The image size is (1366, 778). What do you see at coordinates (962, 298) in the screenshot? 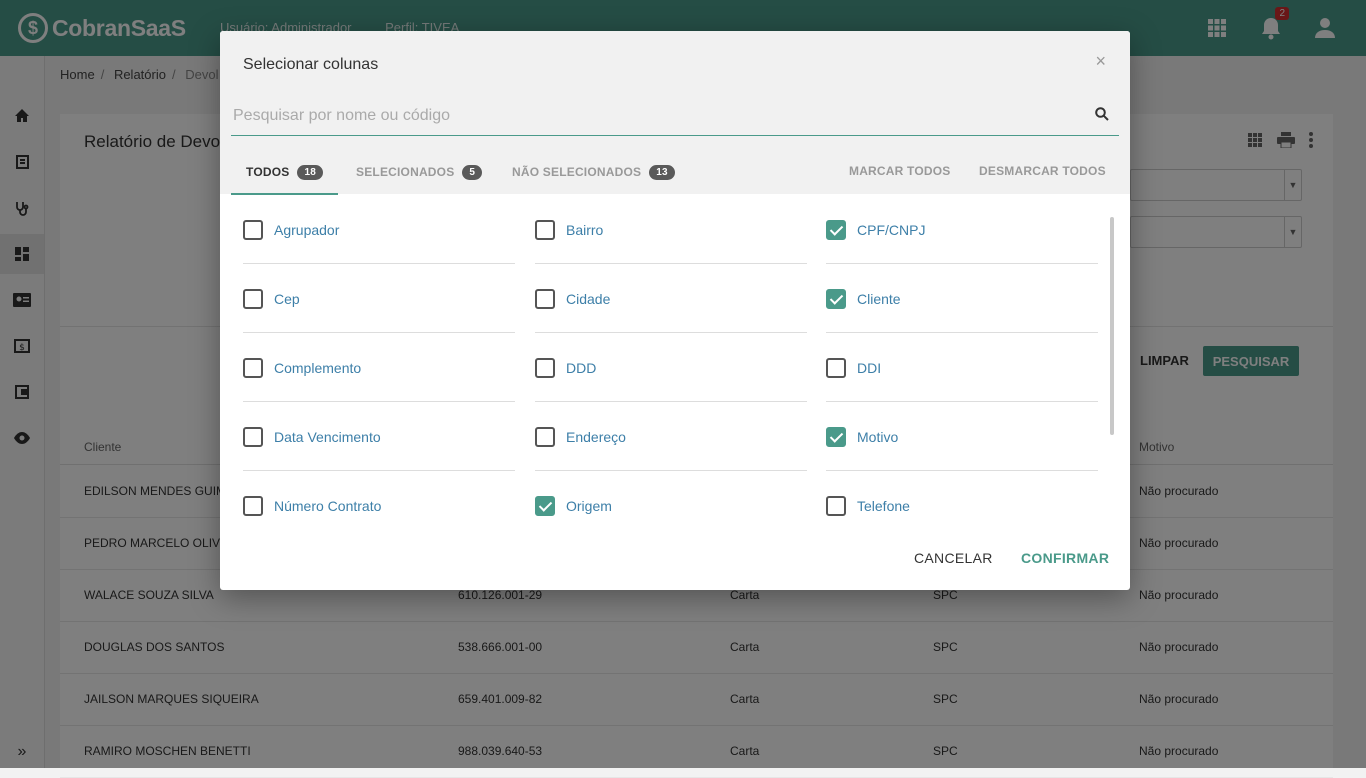
I see `column-option-cliente: Cliente` at bounding box center [962, 298].